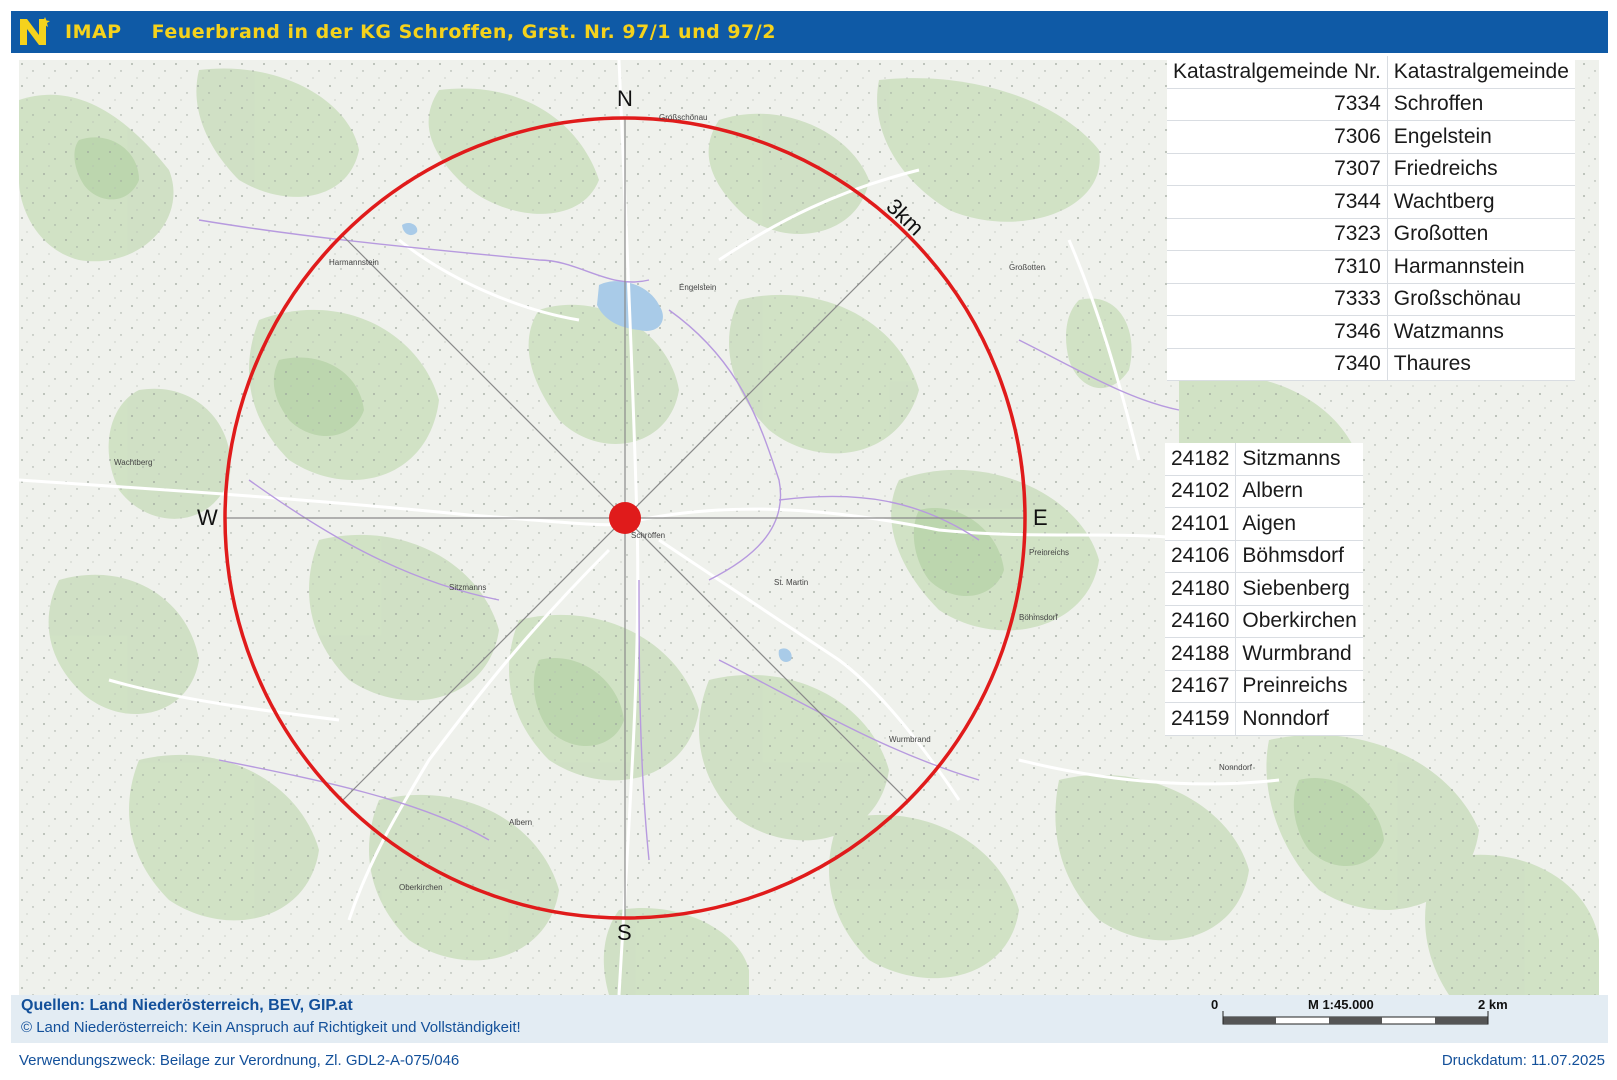 The height and width of the screenshot is (1080, 1617). Describe the element at coordinates (1481, 202) in the screenshot. I see `kg-name: Wachtberg` at that location.